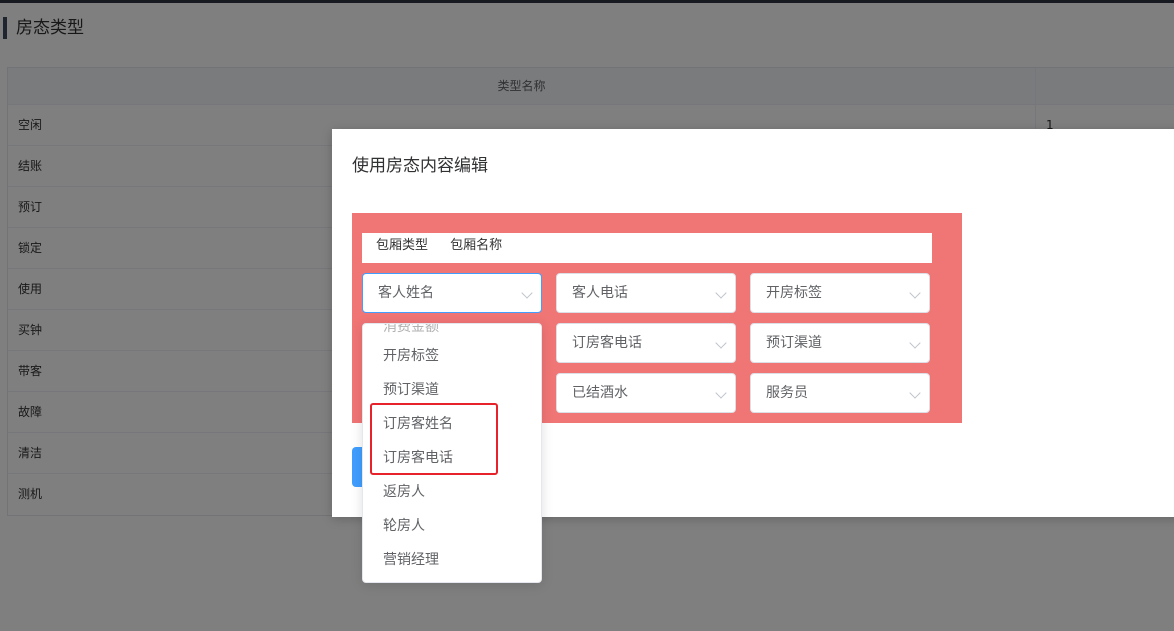 Image resolution: width=1174 pixels, height=631 pixels. Describe the element at coordinates (452, 356) in the screenshot. I see `dropdown-item: 开房标签` at that location.